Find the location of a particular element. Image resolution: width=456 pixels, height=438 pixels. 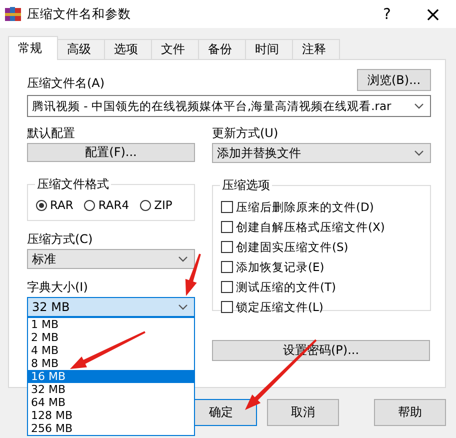

dialog-button: 帮助 is located at coordinates (410, 412).